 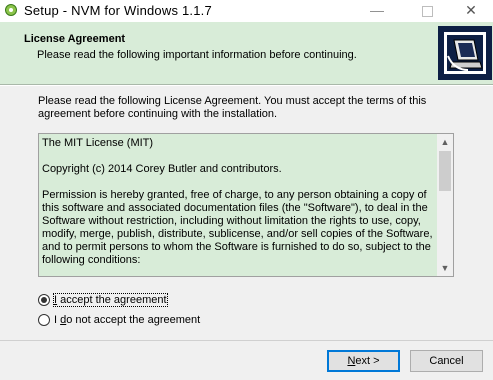 What do you see at coordinates (445, 205) in the screenshot?
I see `vertical-scrollbar: ▲ ▼` at bounding box center [445, 205].